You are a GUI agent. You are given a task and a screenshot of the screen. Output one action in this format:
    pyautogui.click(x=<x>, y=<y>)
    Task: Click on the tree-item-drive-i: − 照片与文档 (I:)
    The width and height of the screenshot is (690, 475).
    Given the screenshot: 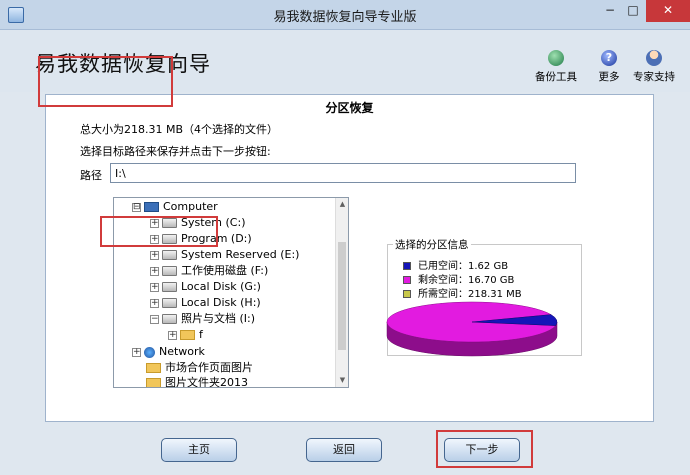 What is the action you would take?
    pyautogui.click(x=202, y=319)
    